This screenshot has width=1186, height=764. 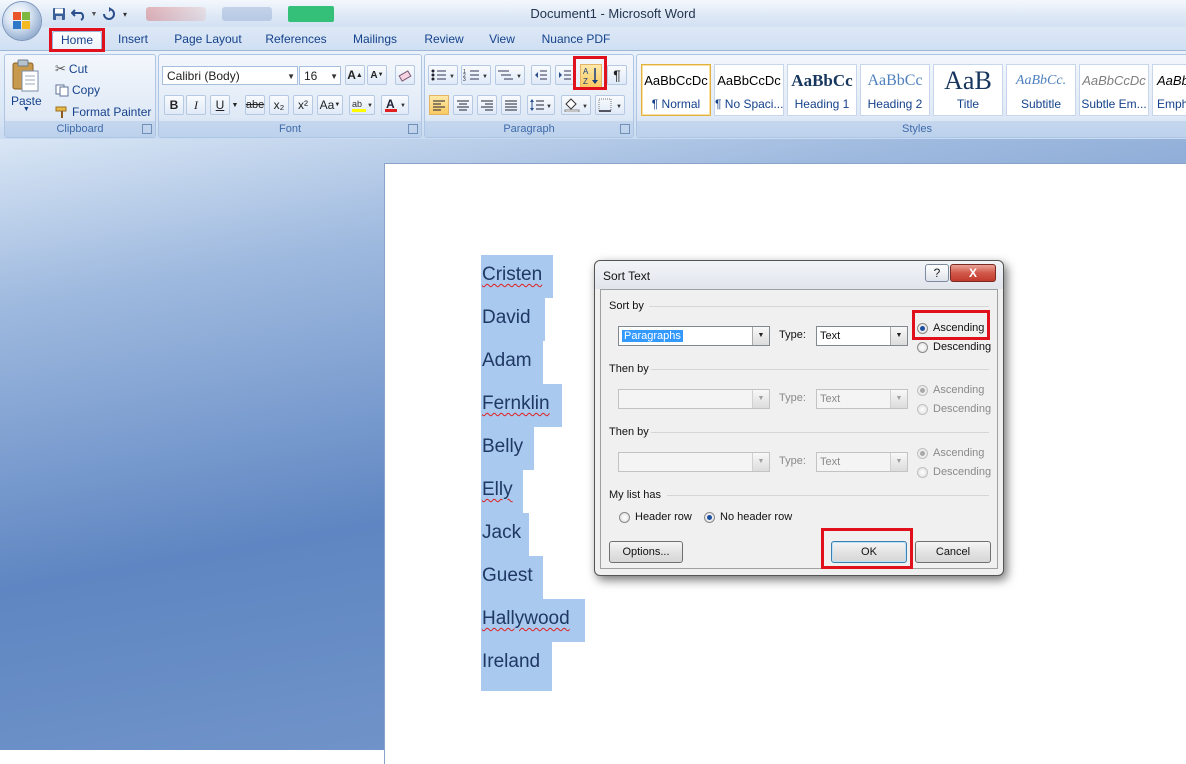 I want to click on justify-button, so click(x=511, y=105).